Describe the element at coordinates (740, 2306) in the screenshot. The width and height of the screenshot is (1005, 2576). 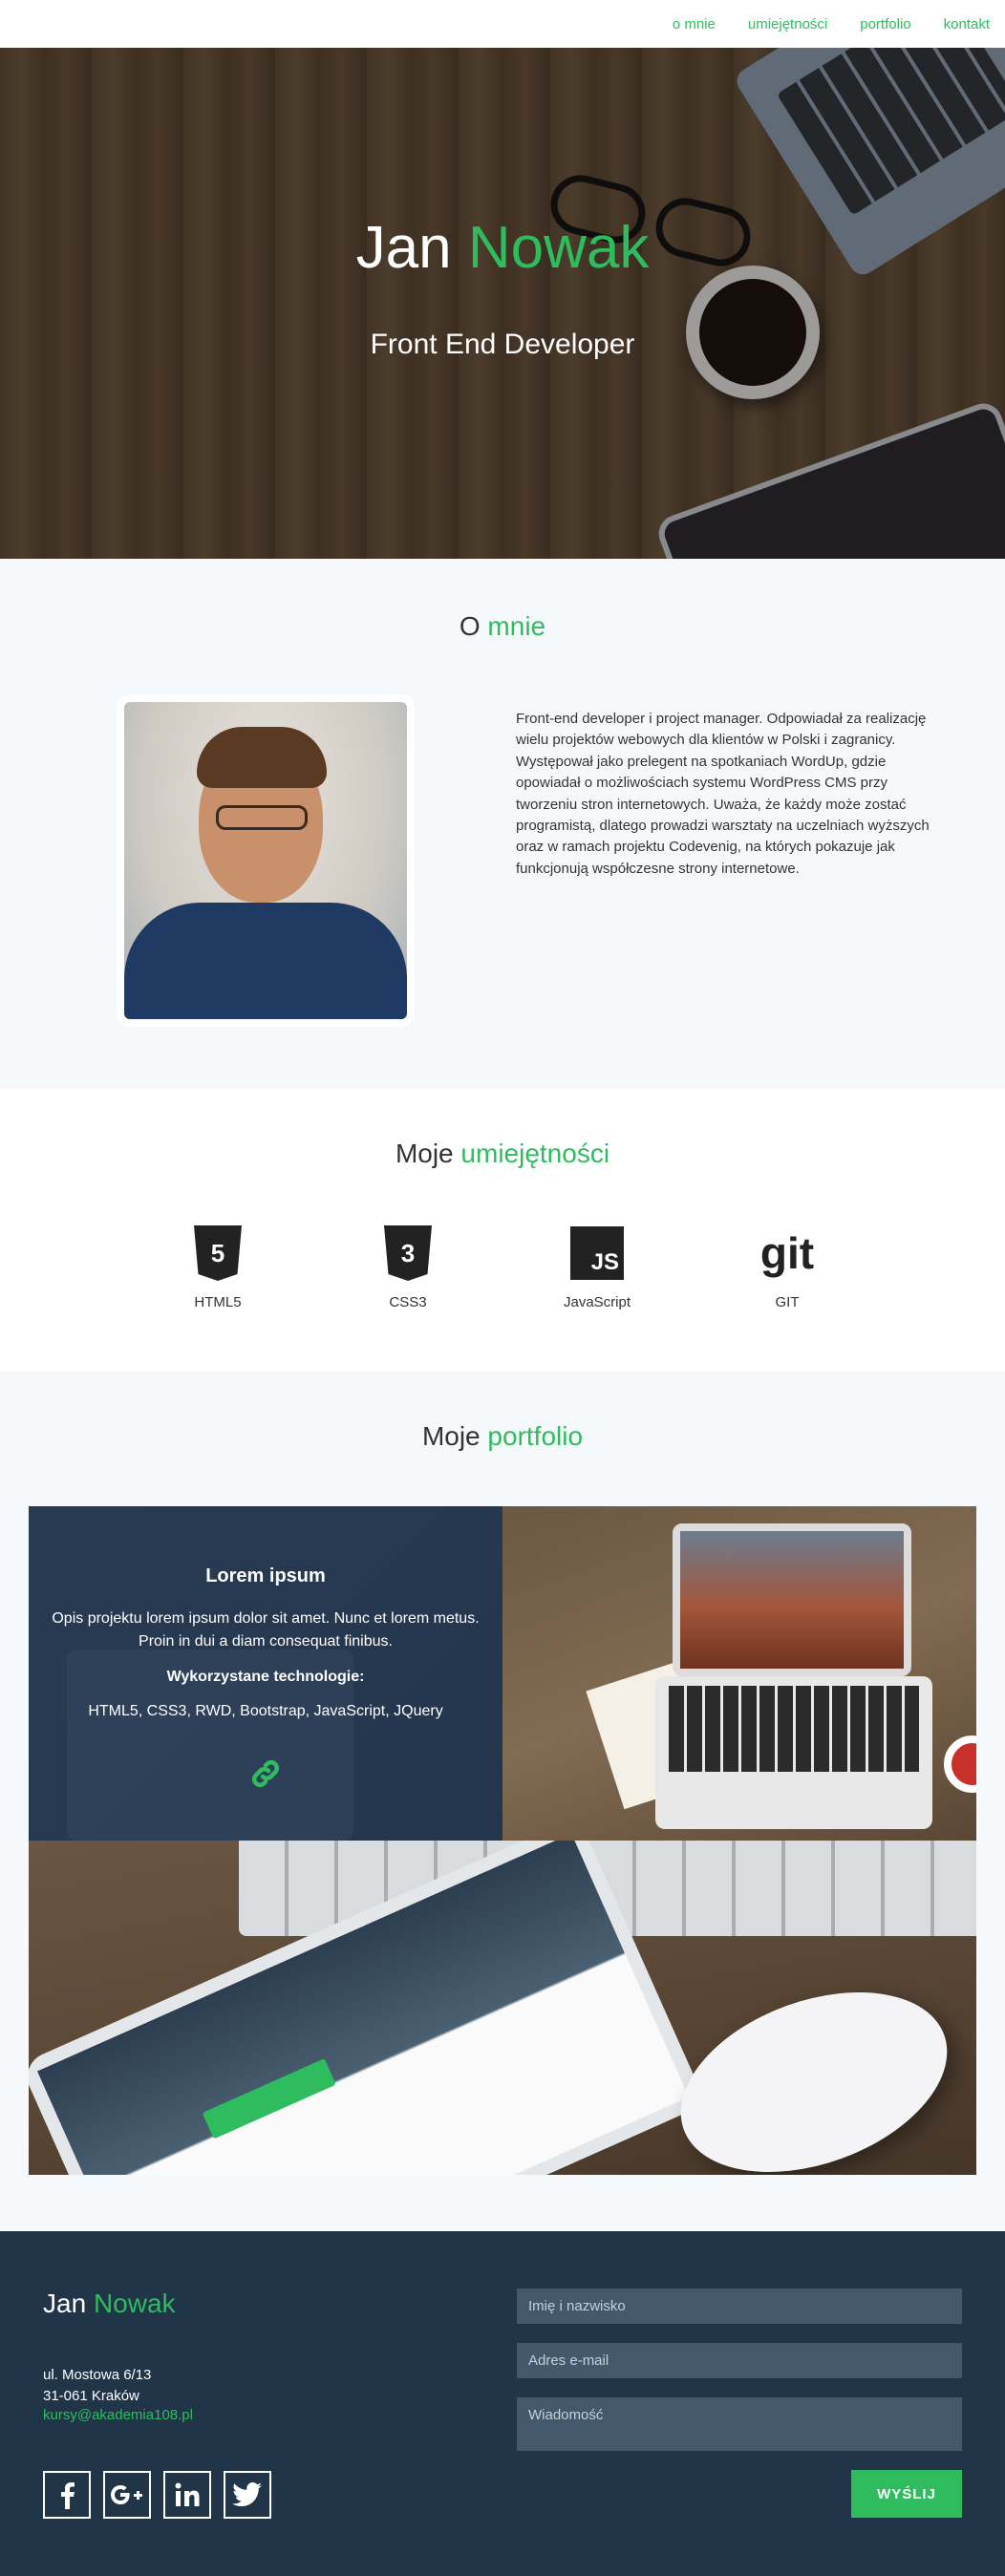
I see `name-input` at that location.